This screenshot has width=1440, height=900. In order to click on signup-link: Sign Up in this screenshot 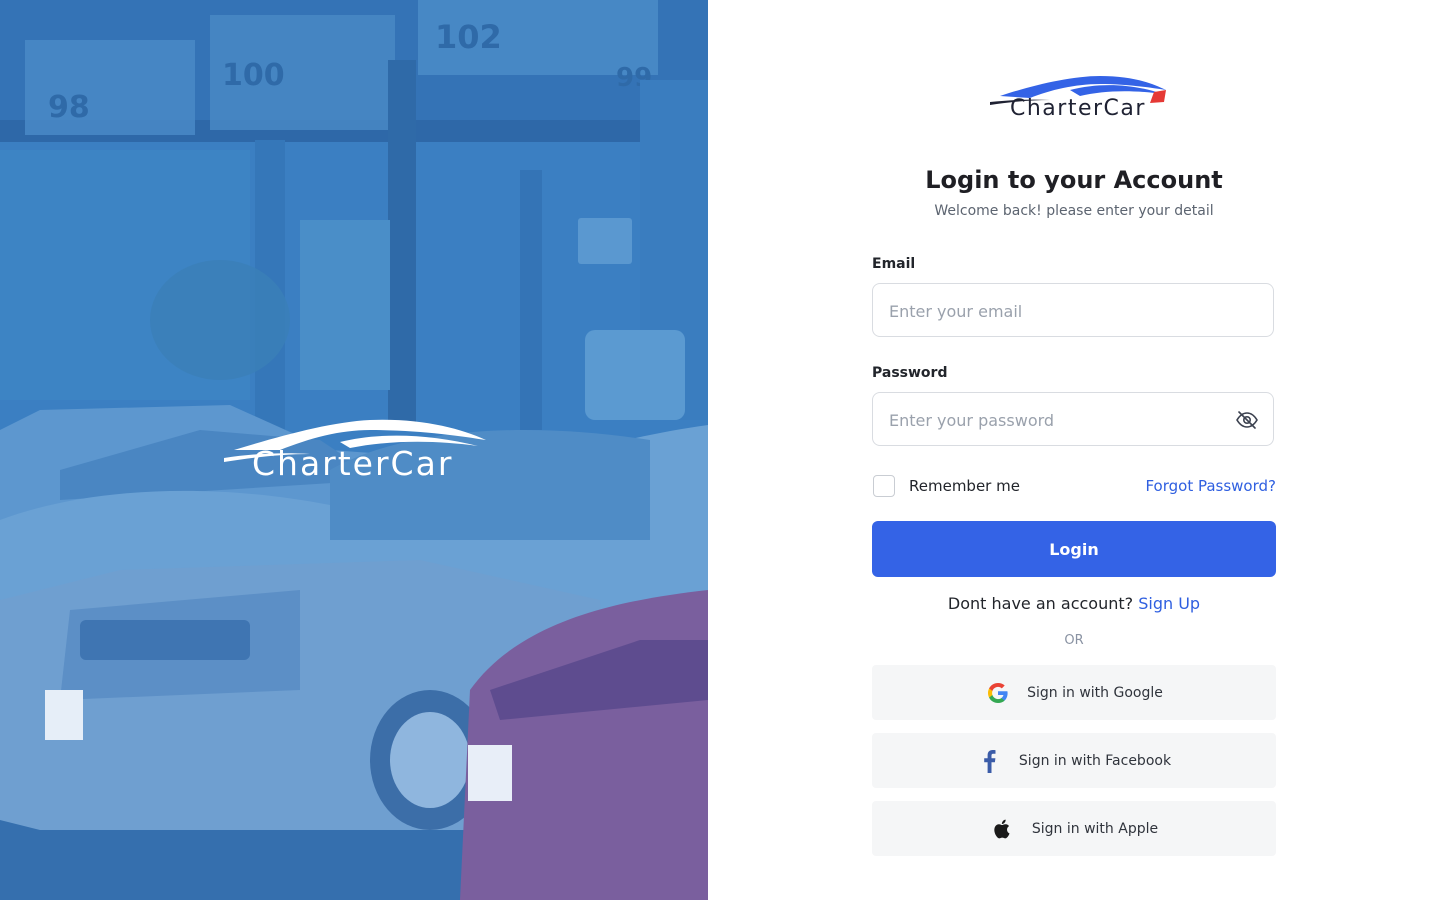, I will do `click(1169, 603)`.